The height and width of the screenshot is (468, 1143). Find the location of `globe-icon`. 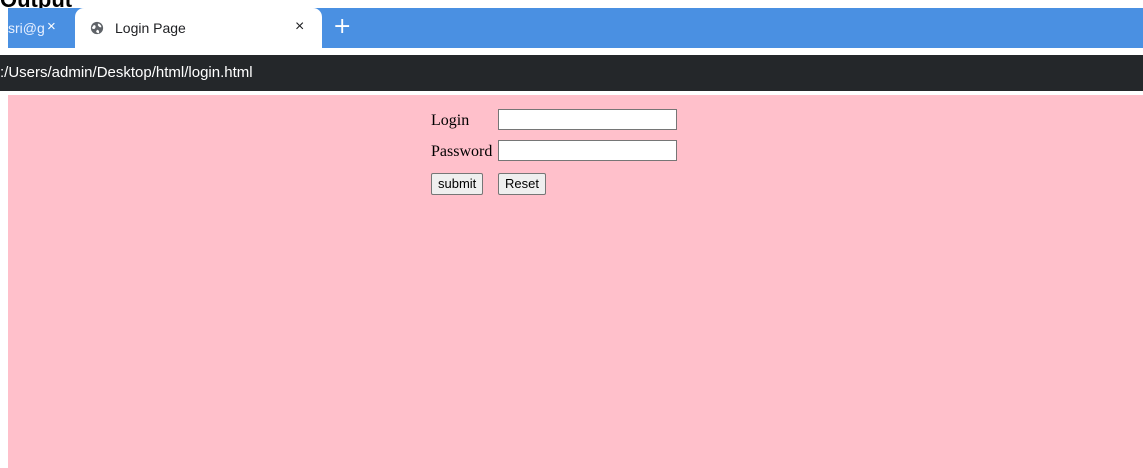

globe-icon is located at coordinates (97, 28).